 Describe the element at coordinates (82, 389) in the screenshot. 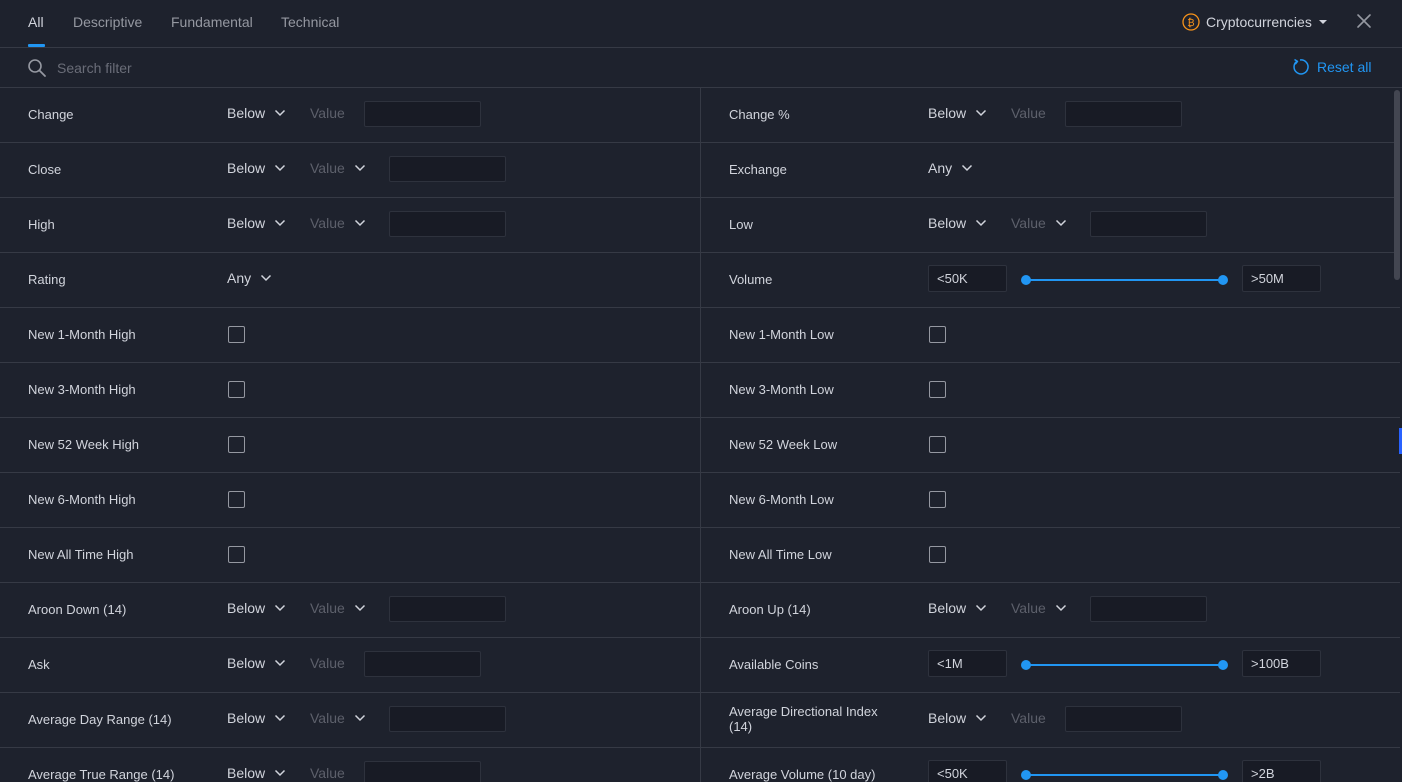

I see `filter-label: New 3-Month High` at that location.